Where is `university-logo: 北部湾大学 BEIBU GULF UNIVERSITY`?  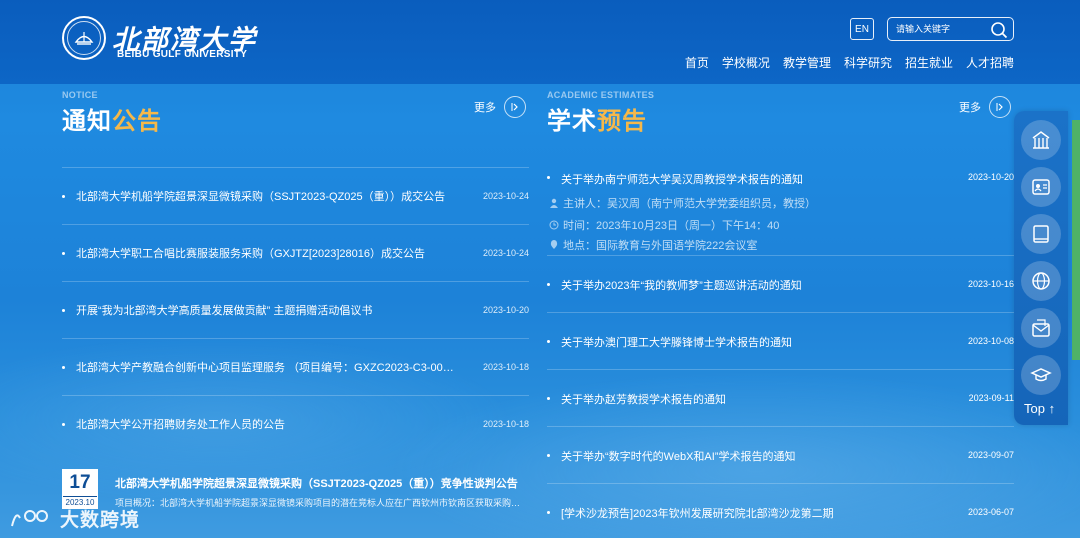 university-logo: 北部湾大学 BEIBU GULF UNIVERSITY is located at coordinates (162, 40).